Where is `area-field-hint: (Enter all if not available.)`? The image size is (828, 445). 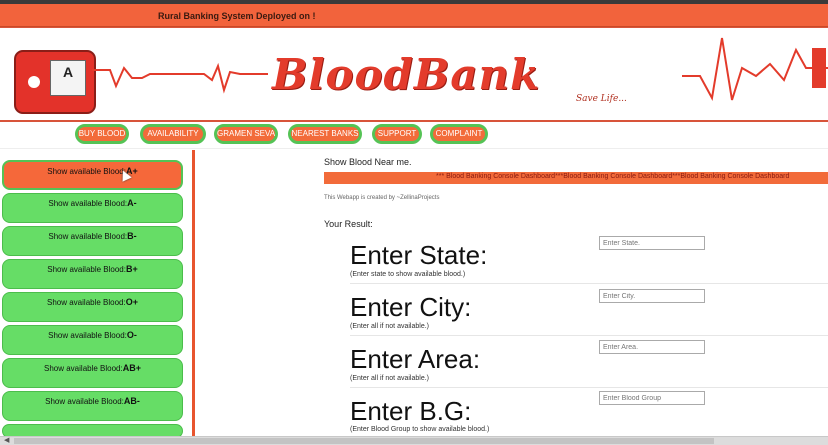 area-field-hint: (Enter all if not available.) is located at coordinates (389, 378).